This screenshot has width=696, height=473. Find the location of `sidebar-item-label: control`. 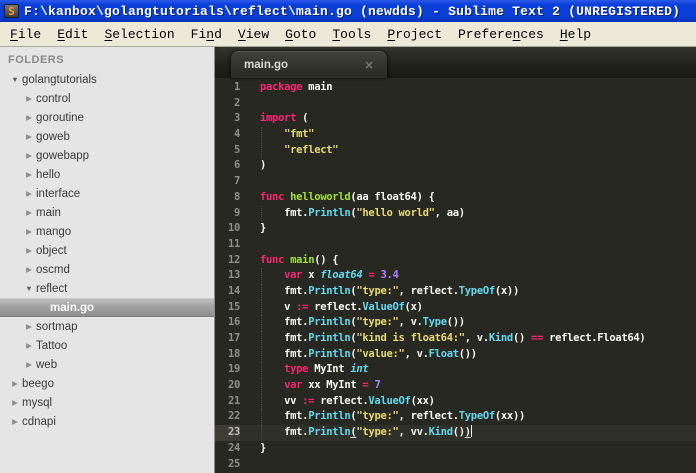

sidebar-item-label: control is located at coordinates (53, 98).